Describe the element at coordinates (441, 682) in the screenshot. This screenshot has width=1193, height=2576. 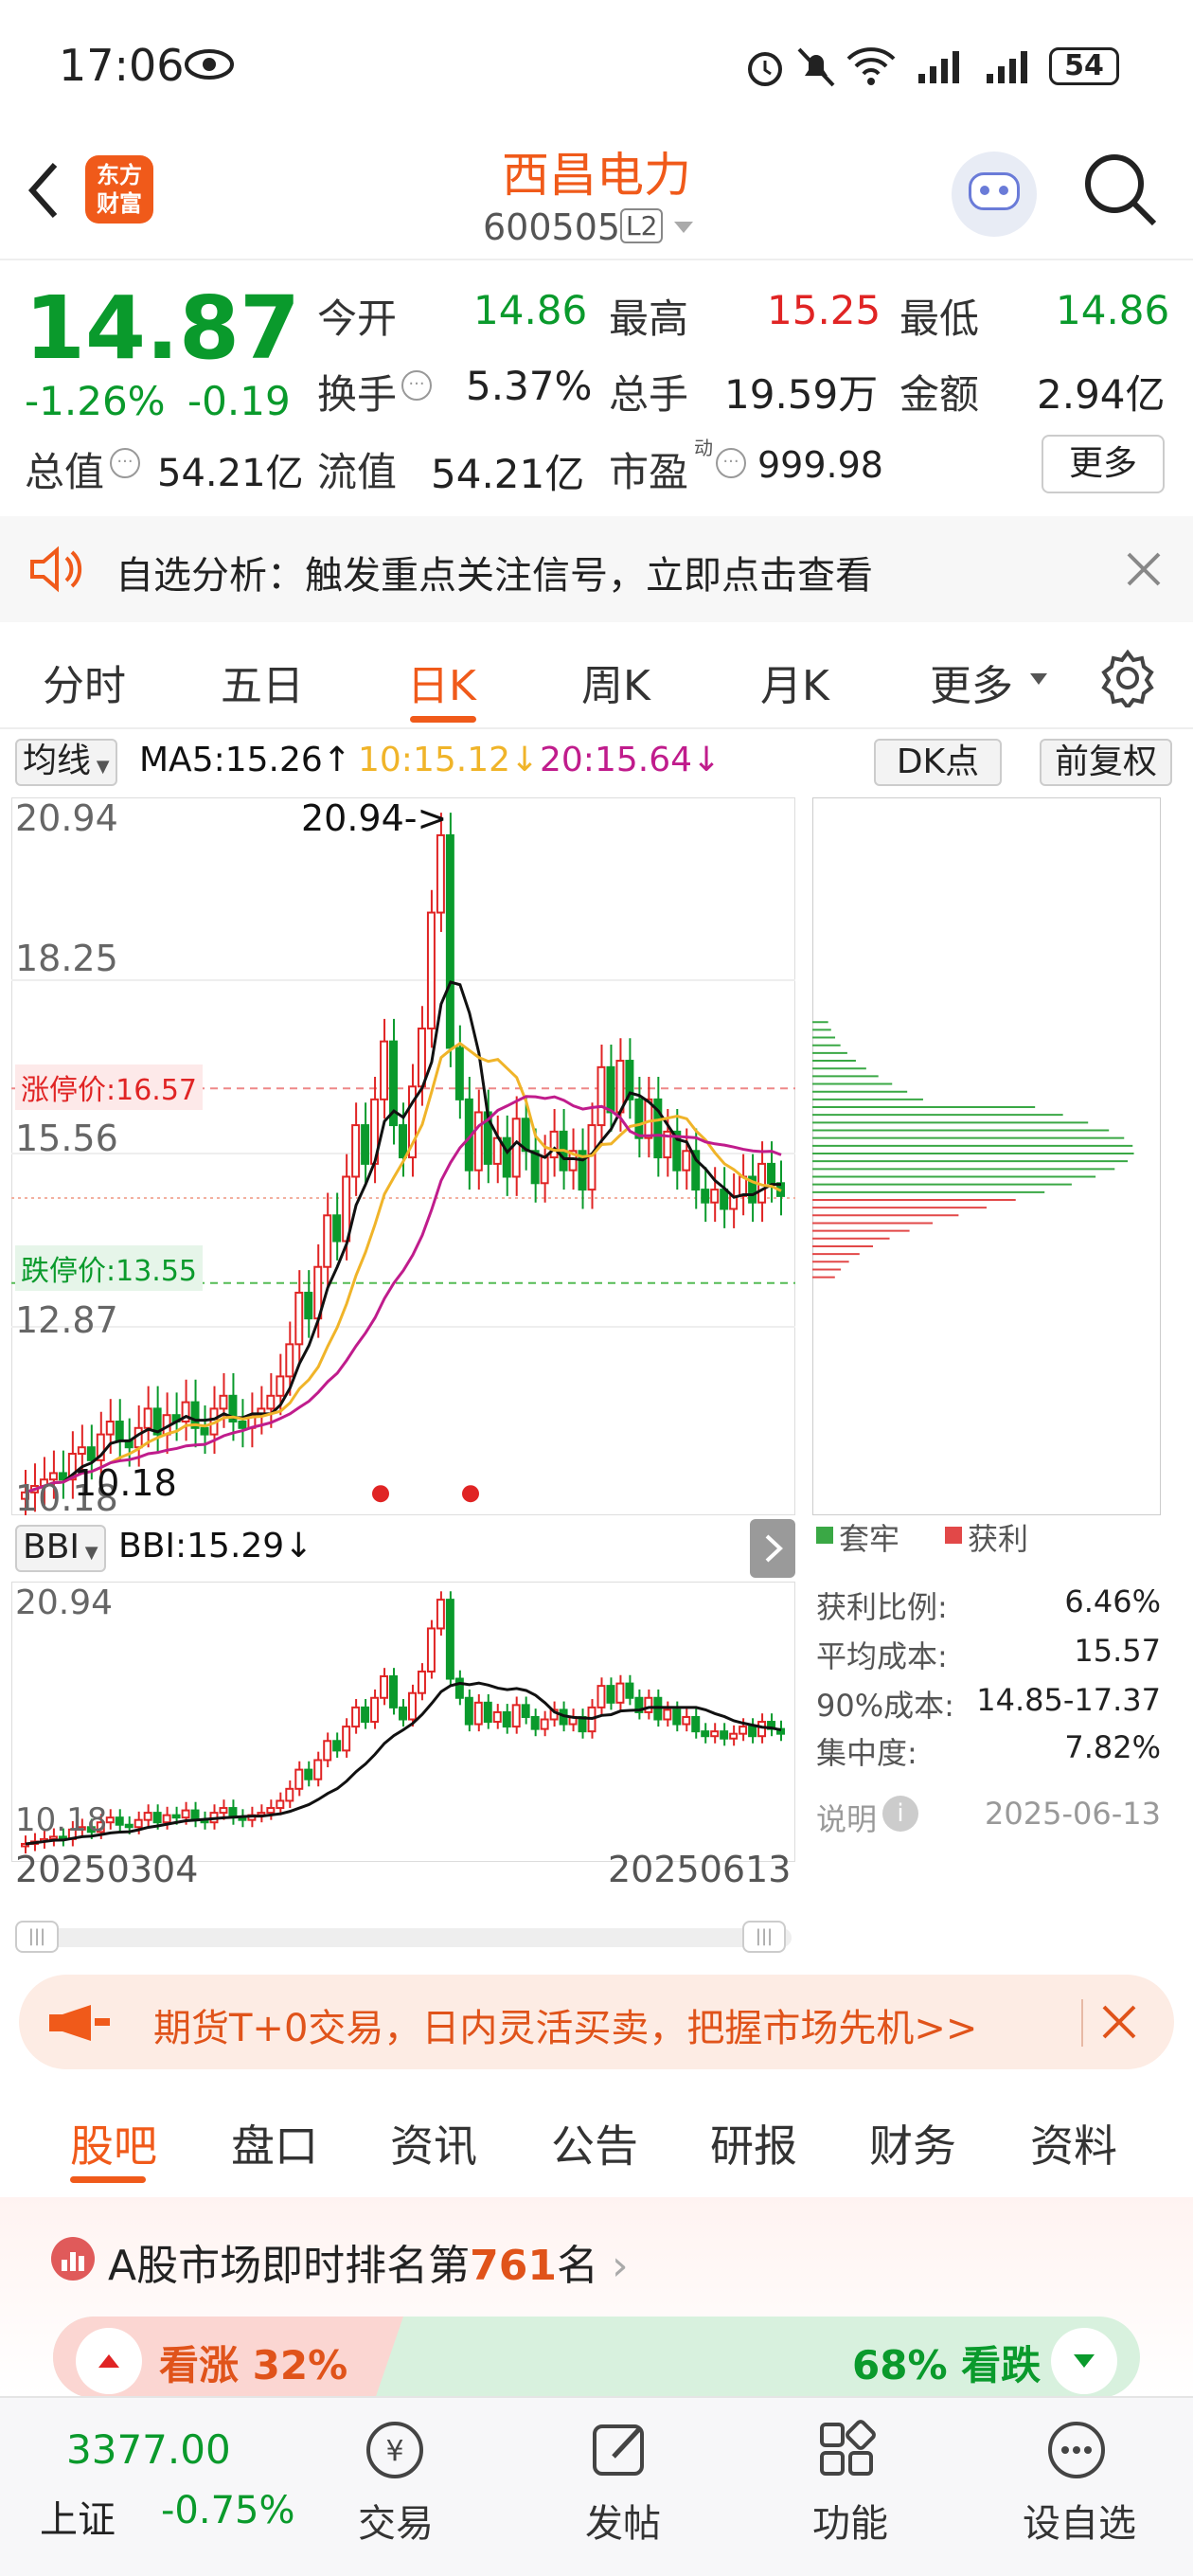
I see `tab-day-k: 日K` at that location.